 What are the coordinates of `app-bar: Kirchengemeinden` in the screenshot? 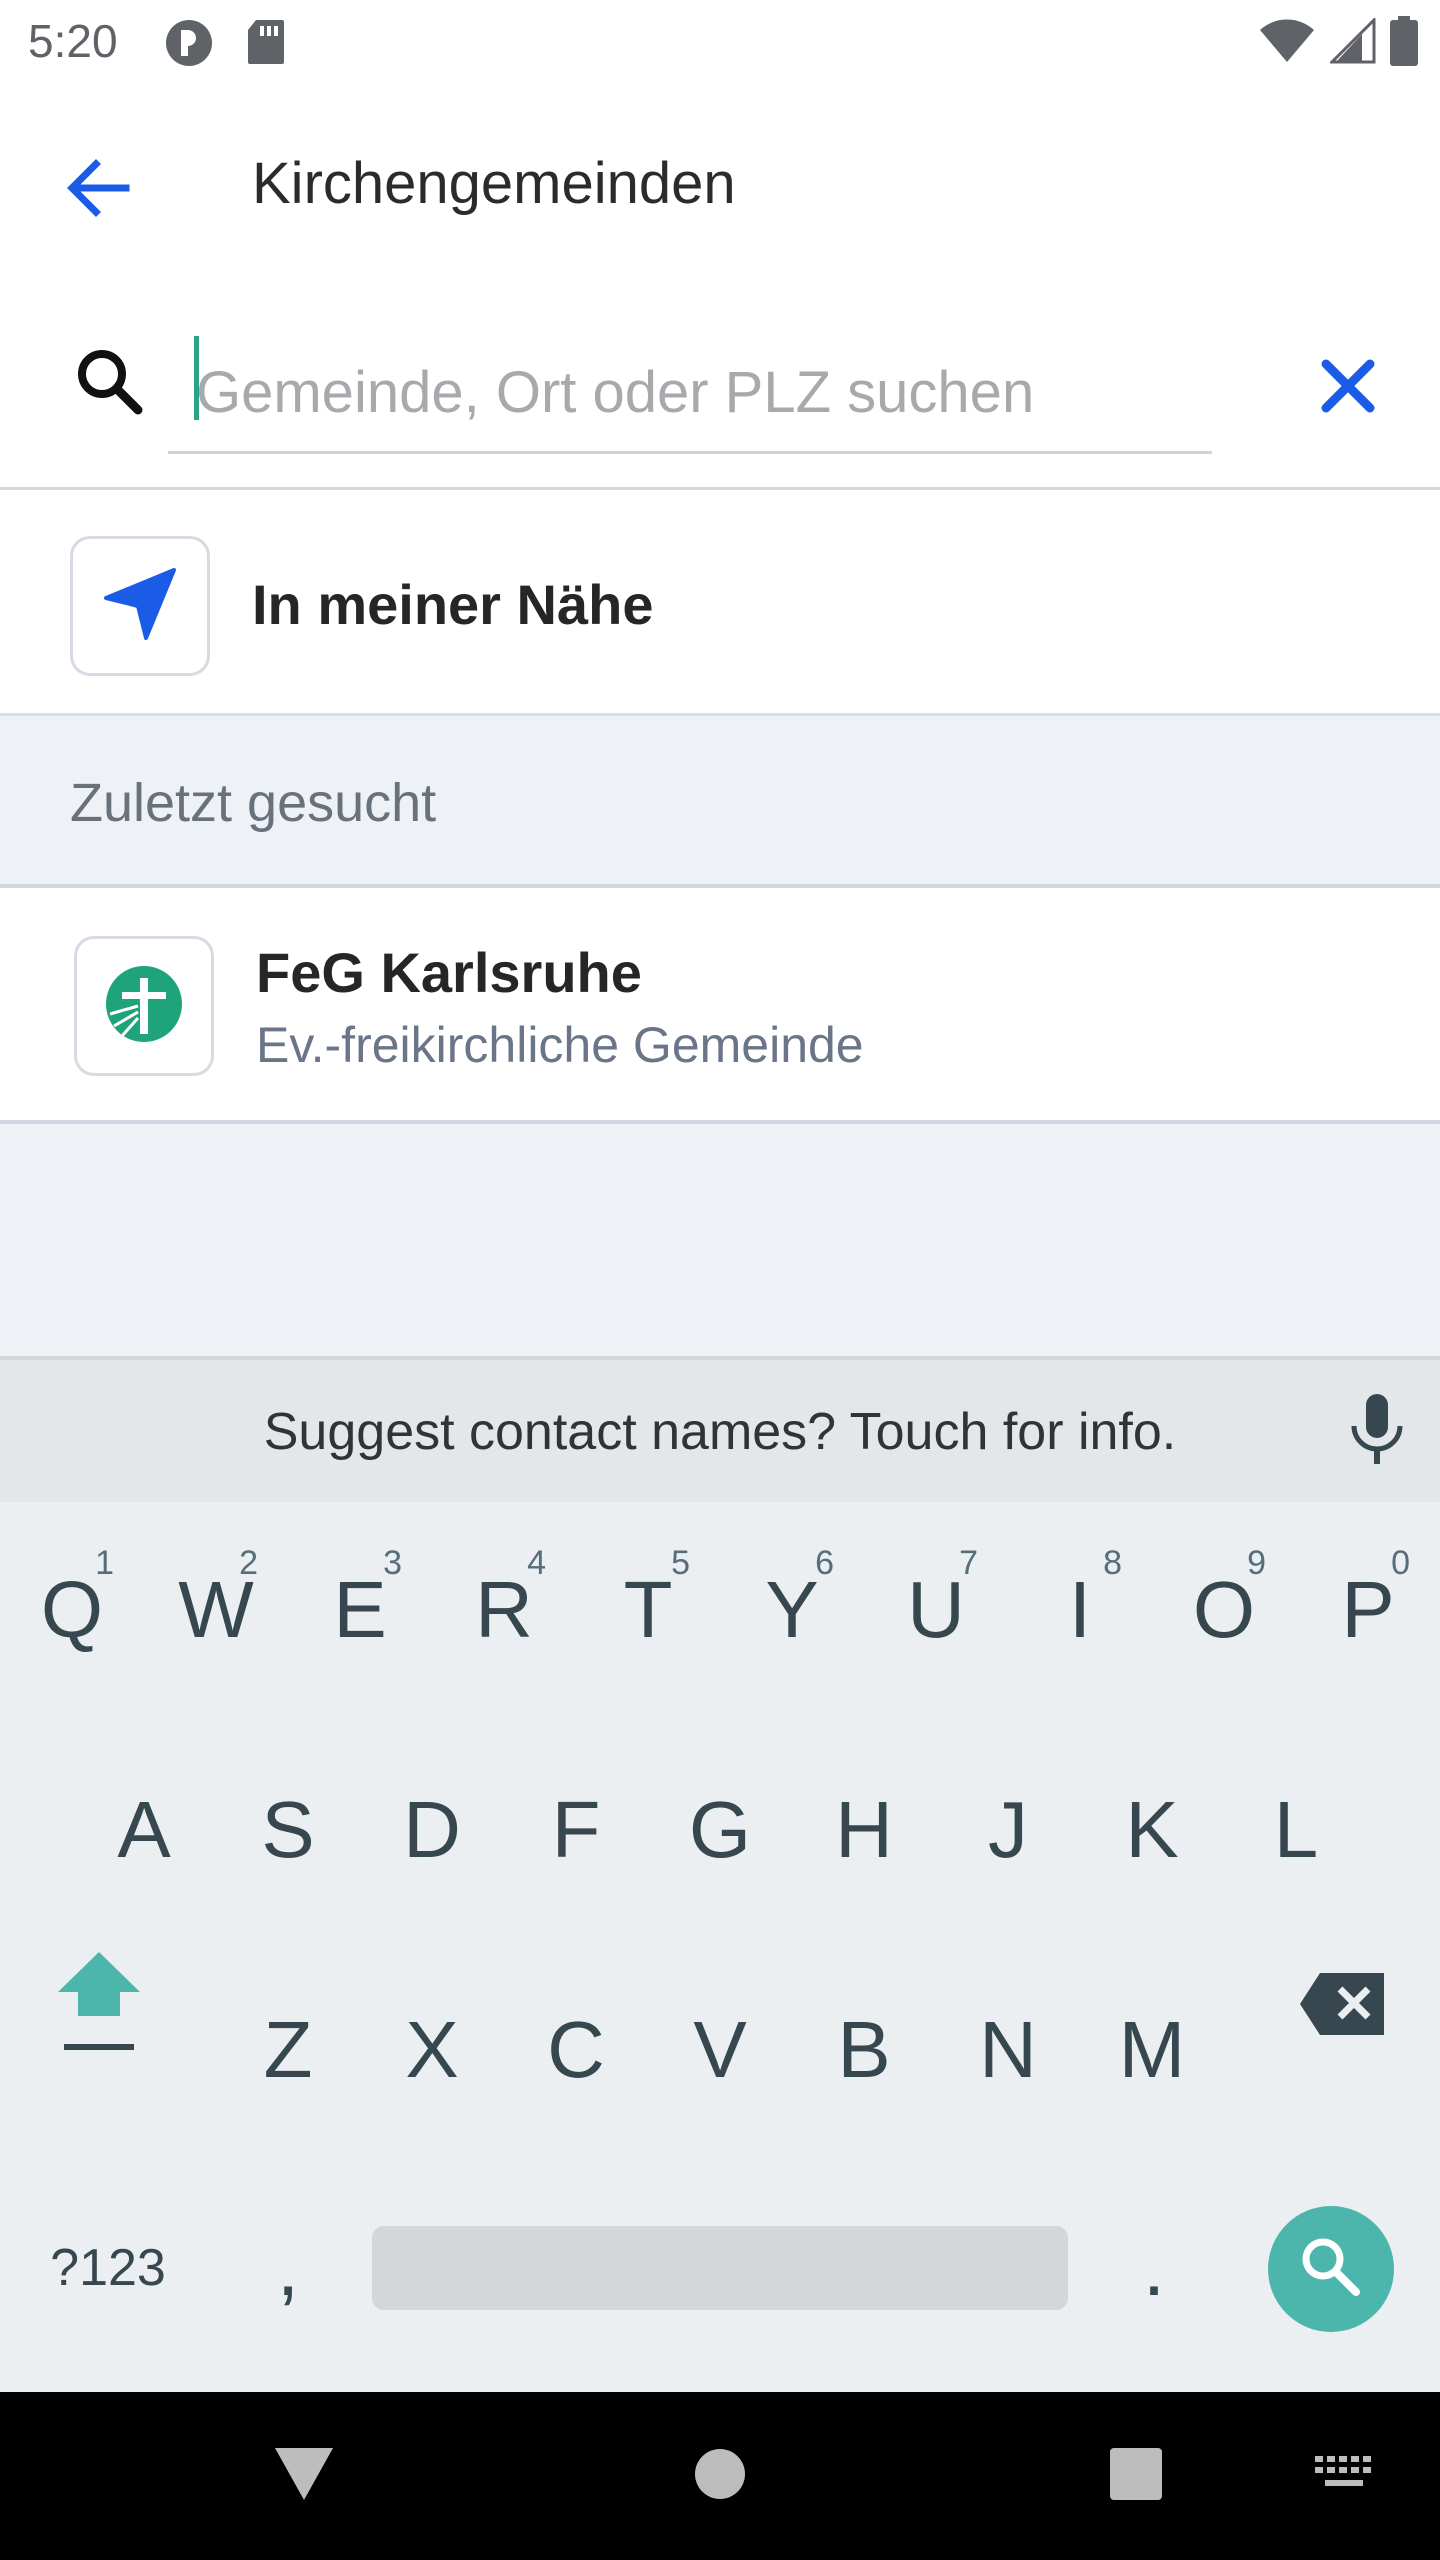 It's located at (720, 184).